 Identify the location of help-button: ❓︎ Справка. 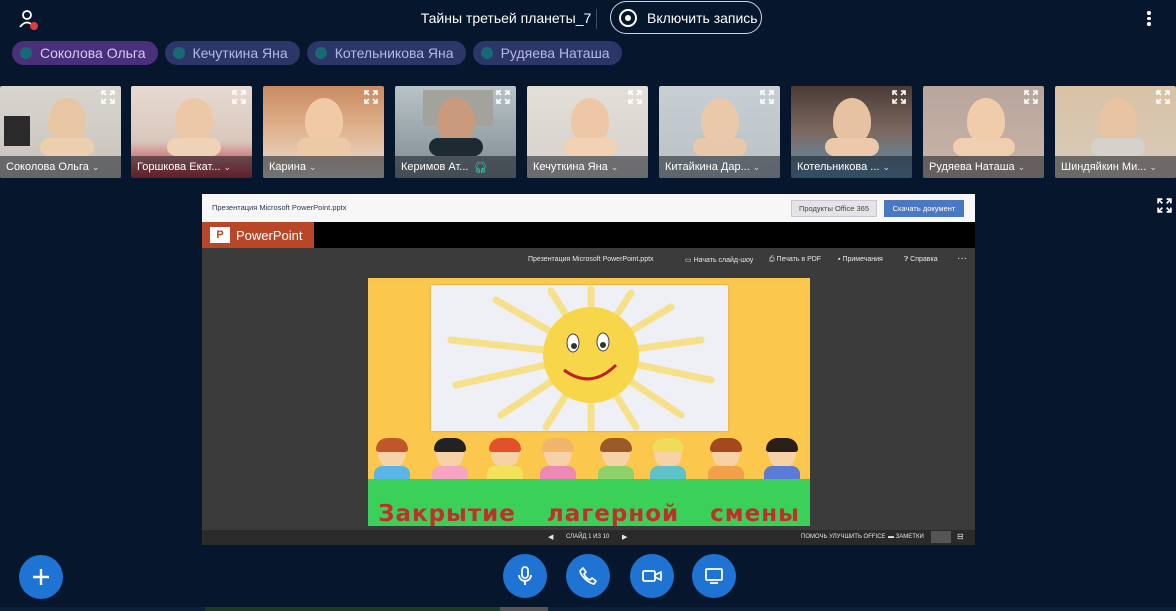
(921, 260).